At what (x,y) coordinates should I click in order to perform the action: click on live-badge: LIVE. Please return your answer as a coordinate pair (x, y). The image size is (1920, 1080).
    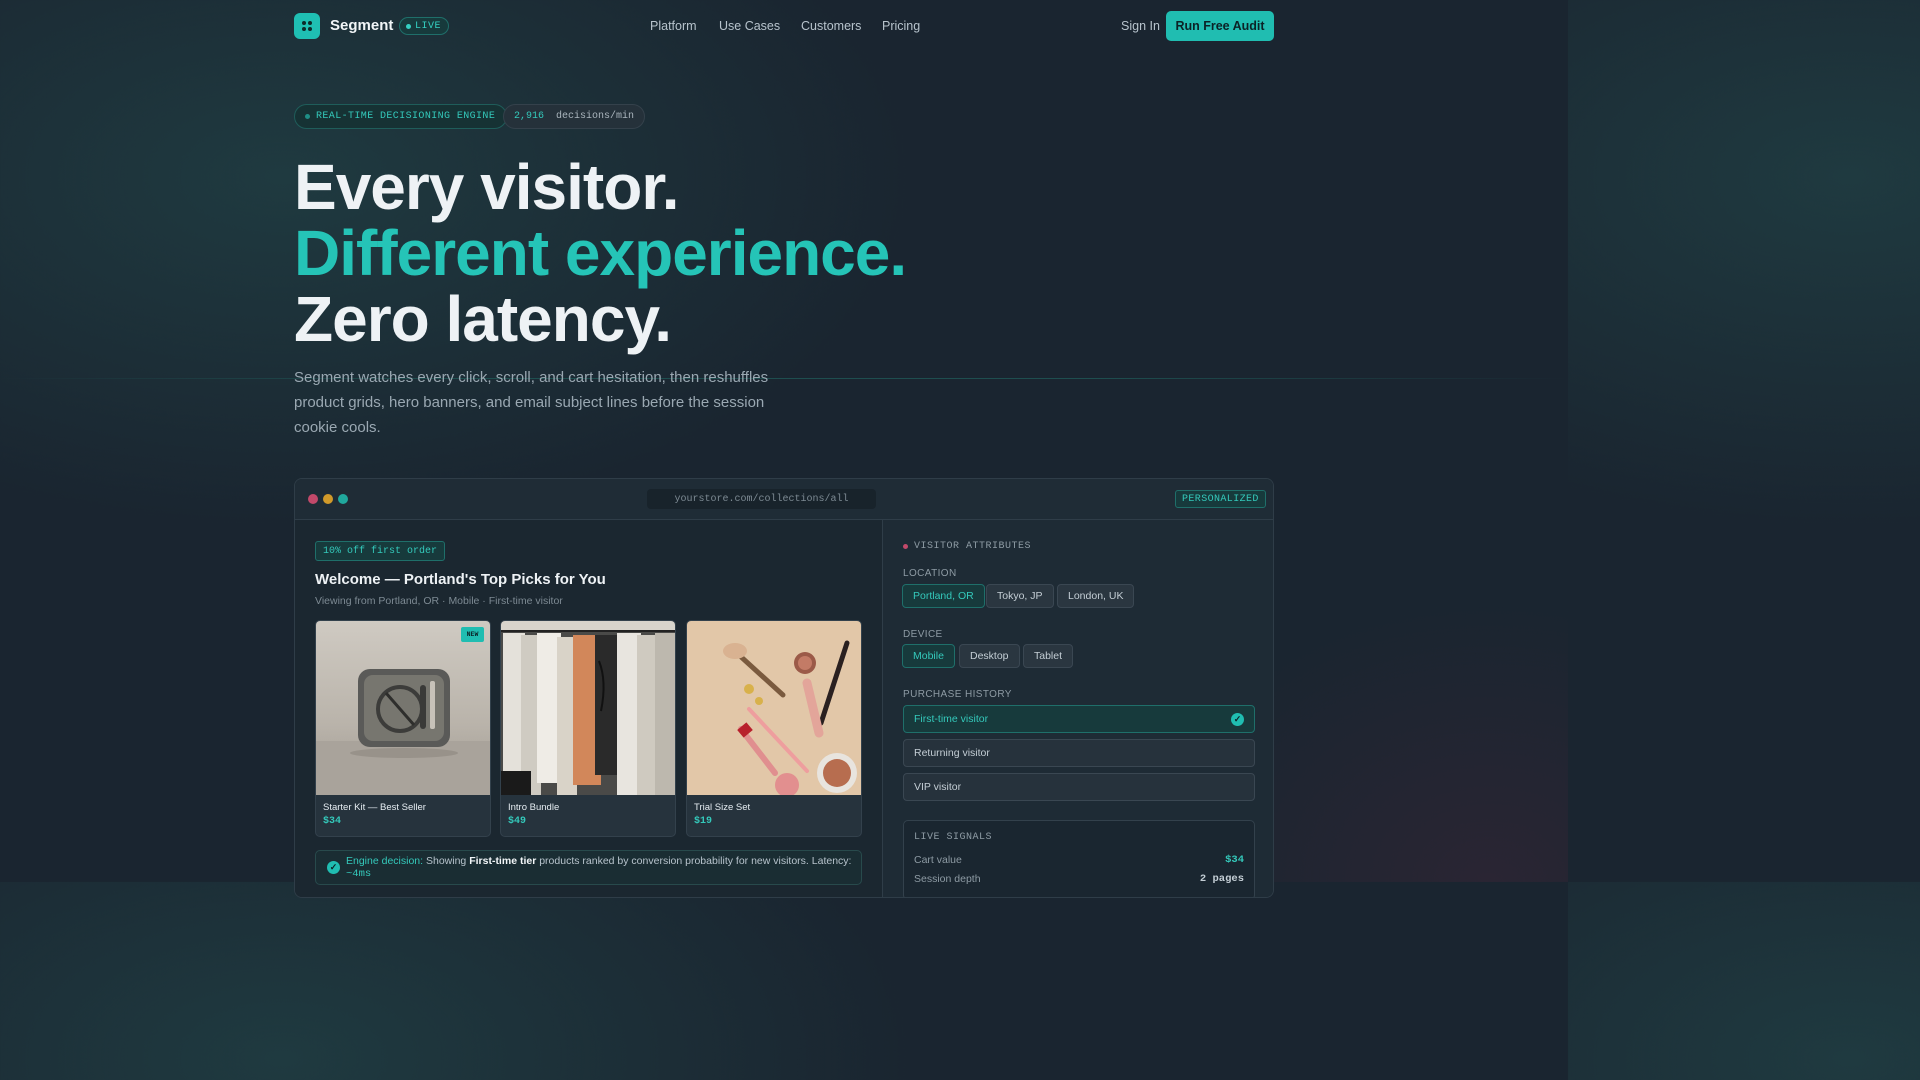
    Looking at the image, I should click on (424, 26).